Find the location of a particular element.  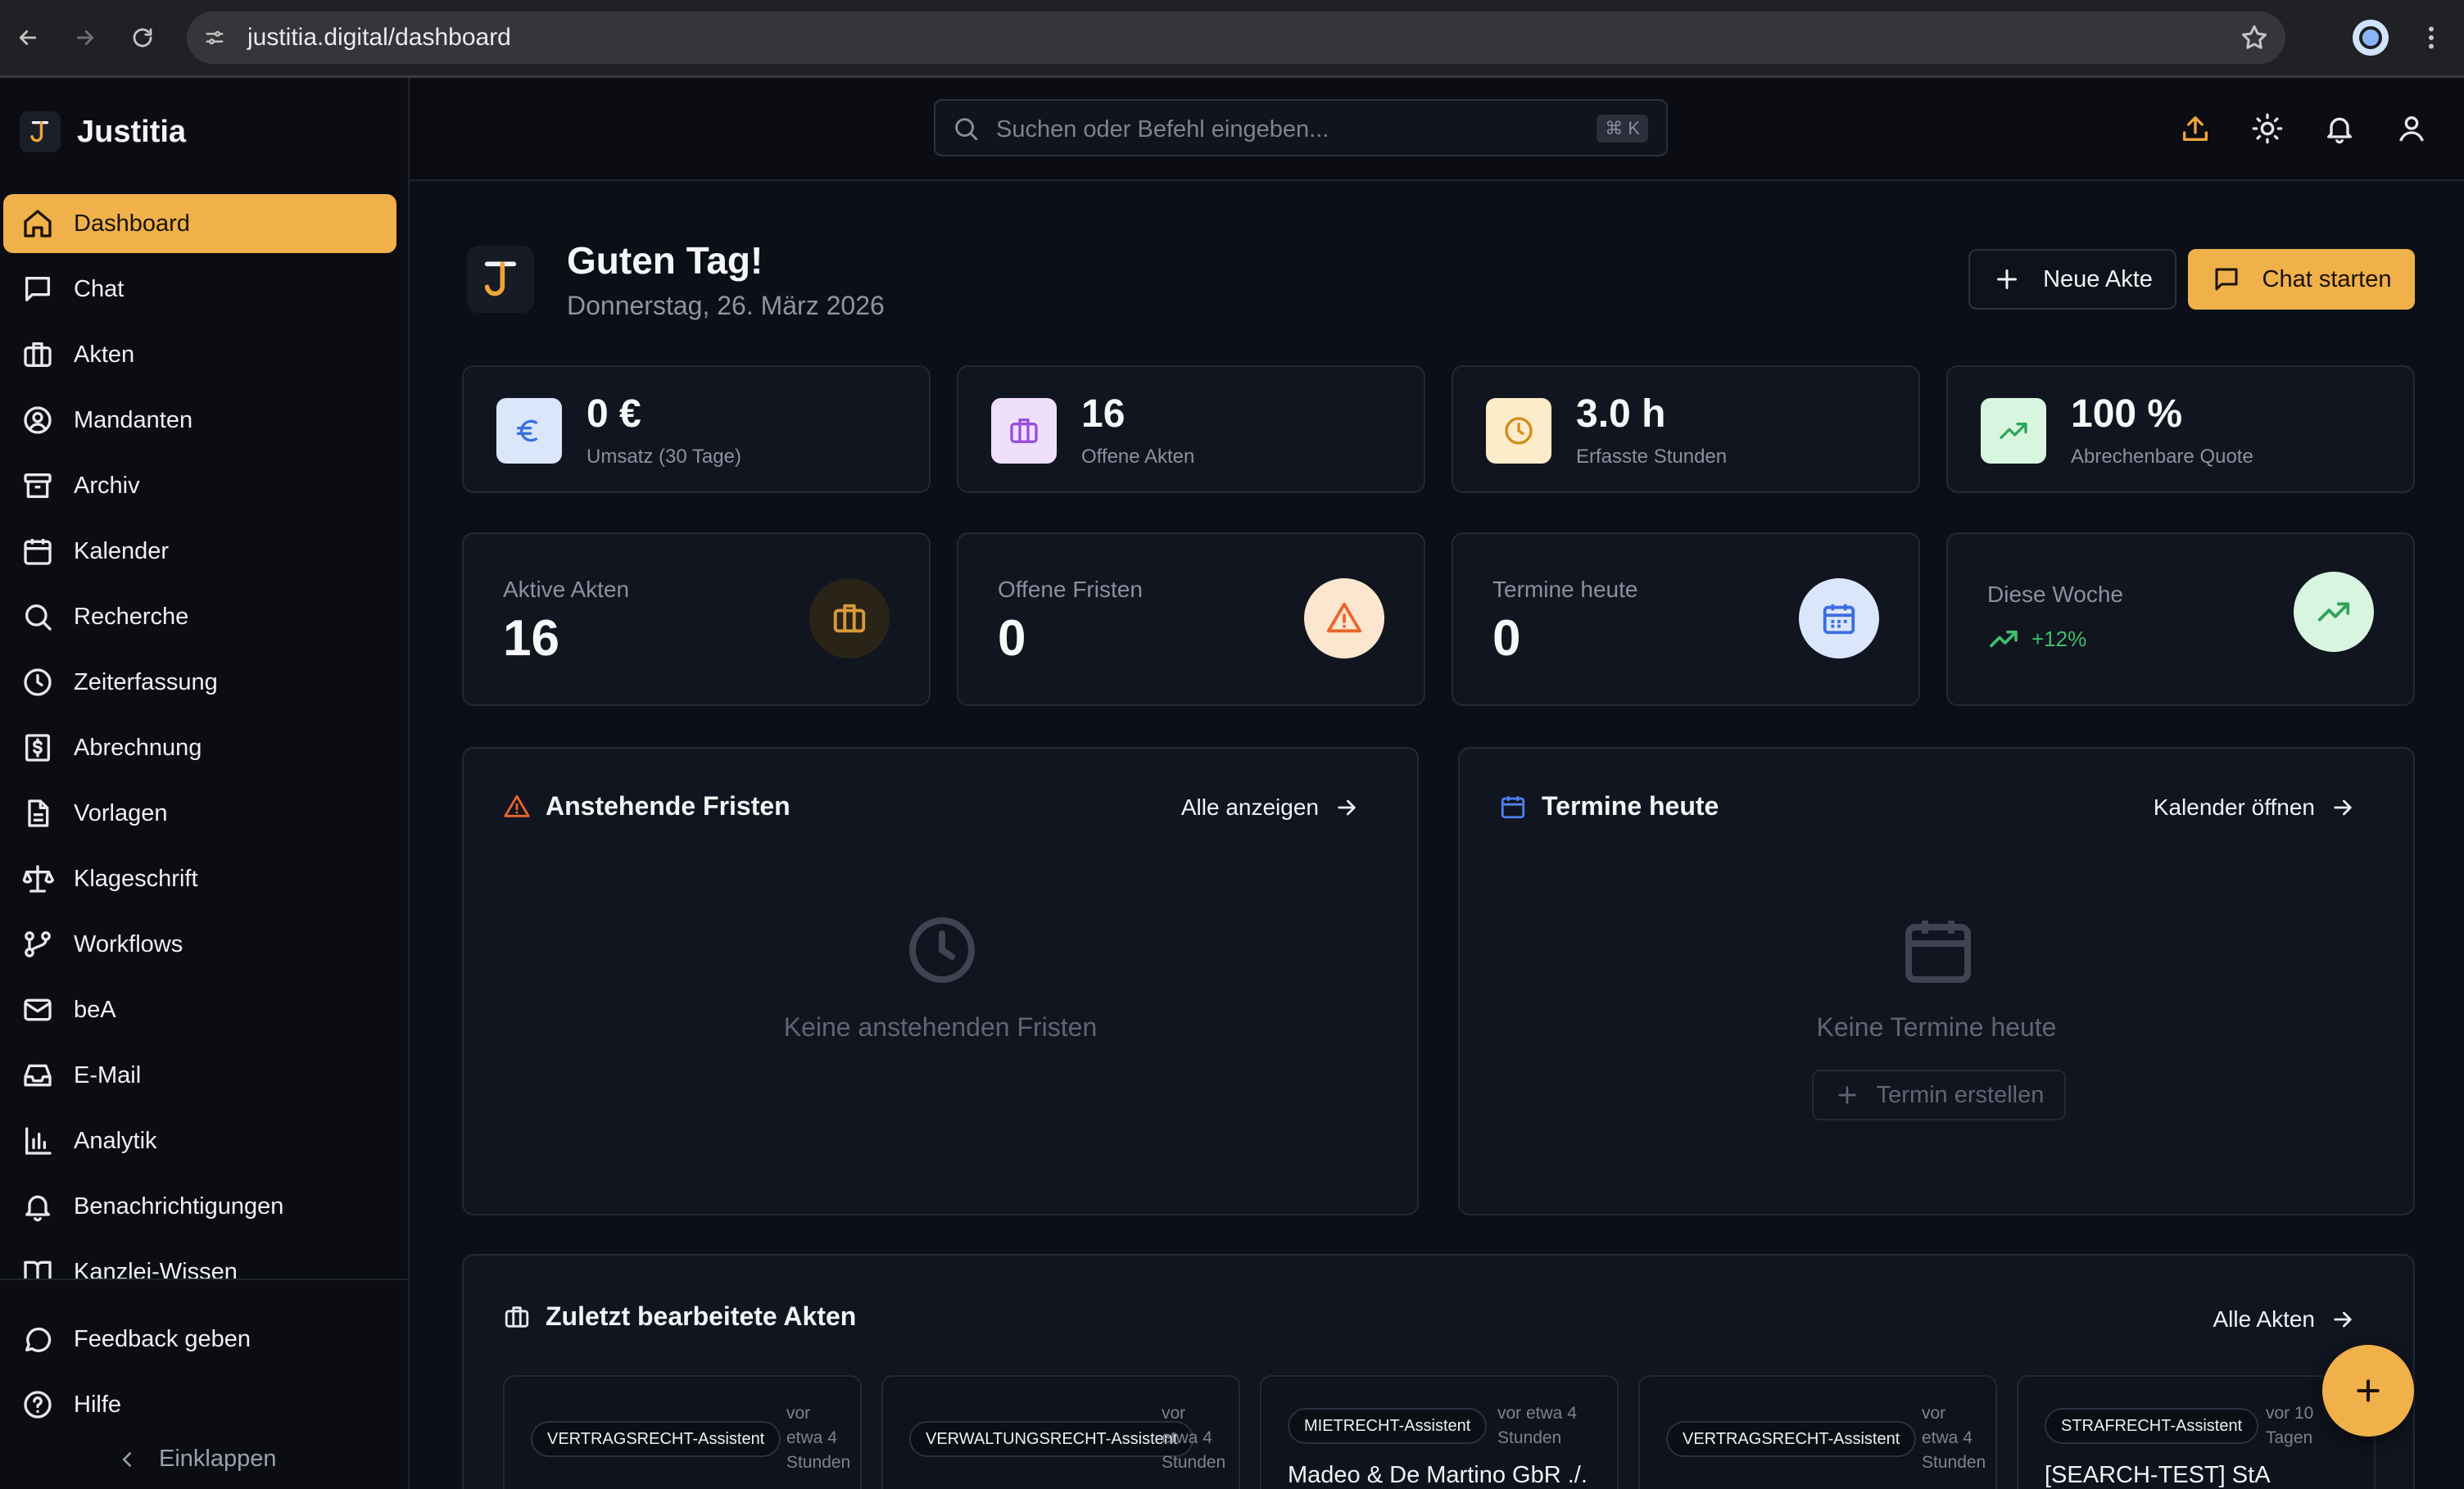

sidebar-item-label: Analytik is located at coordinates (115, 1140).